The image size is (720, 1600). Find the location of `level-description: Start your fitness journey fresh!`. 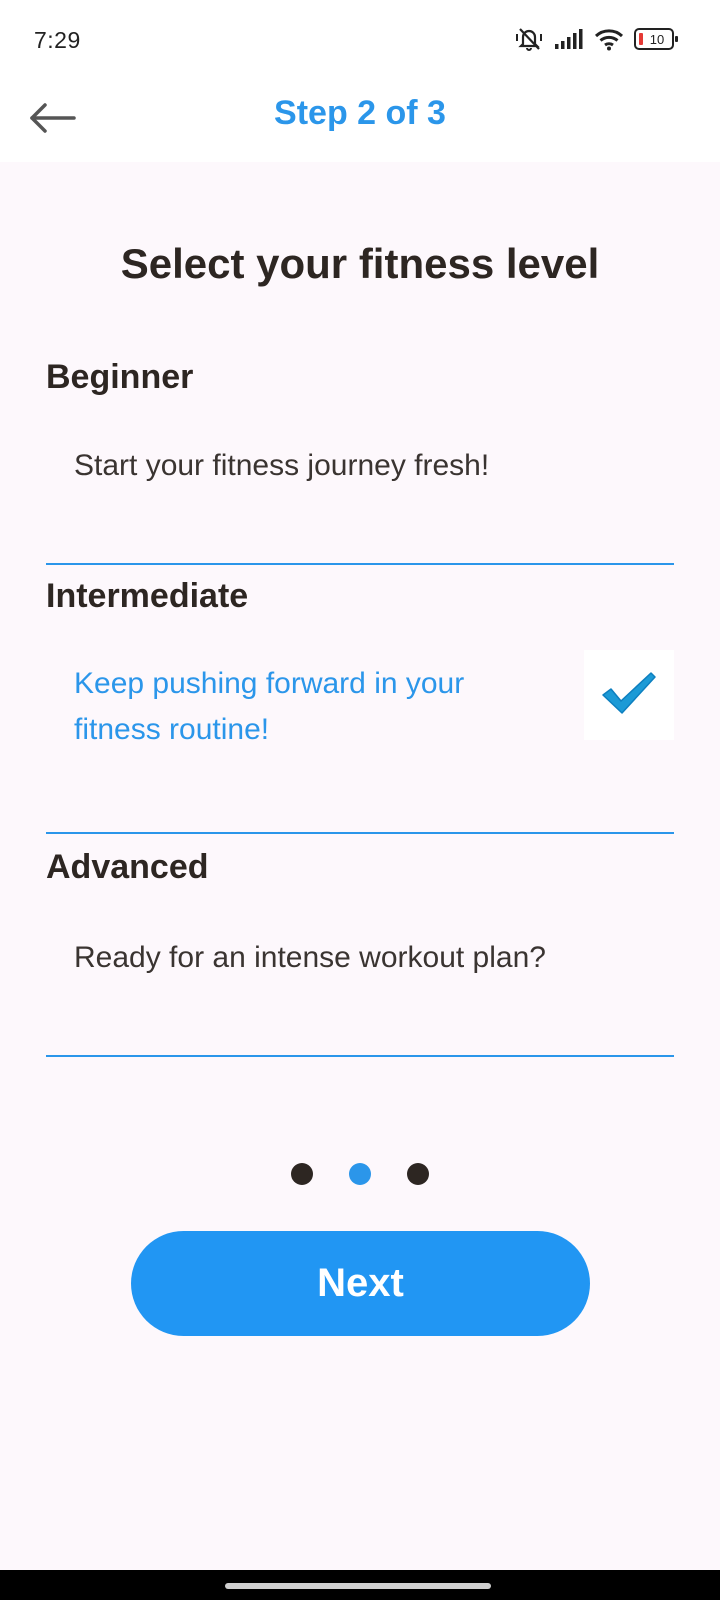

level-description: Start your fitness journey fresh! is located at coordinates (282, 465).